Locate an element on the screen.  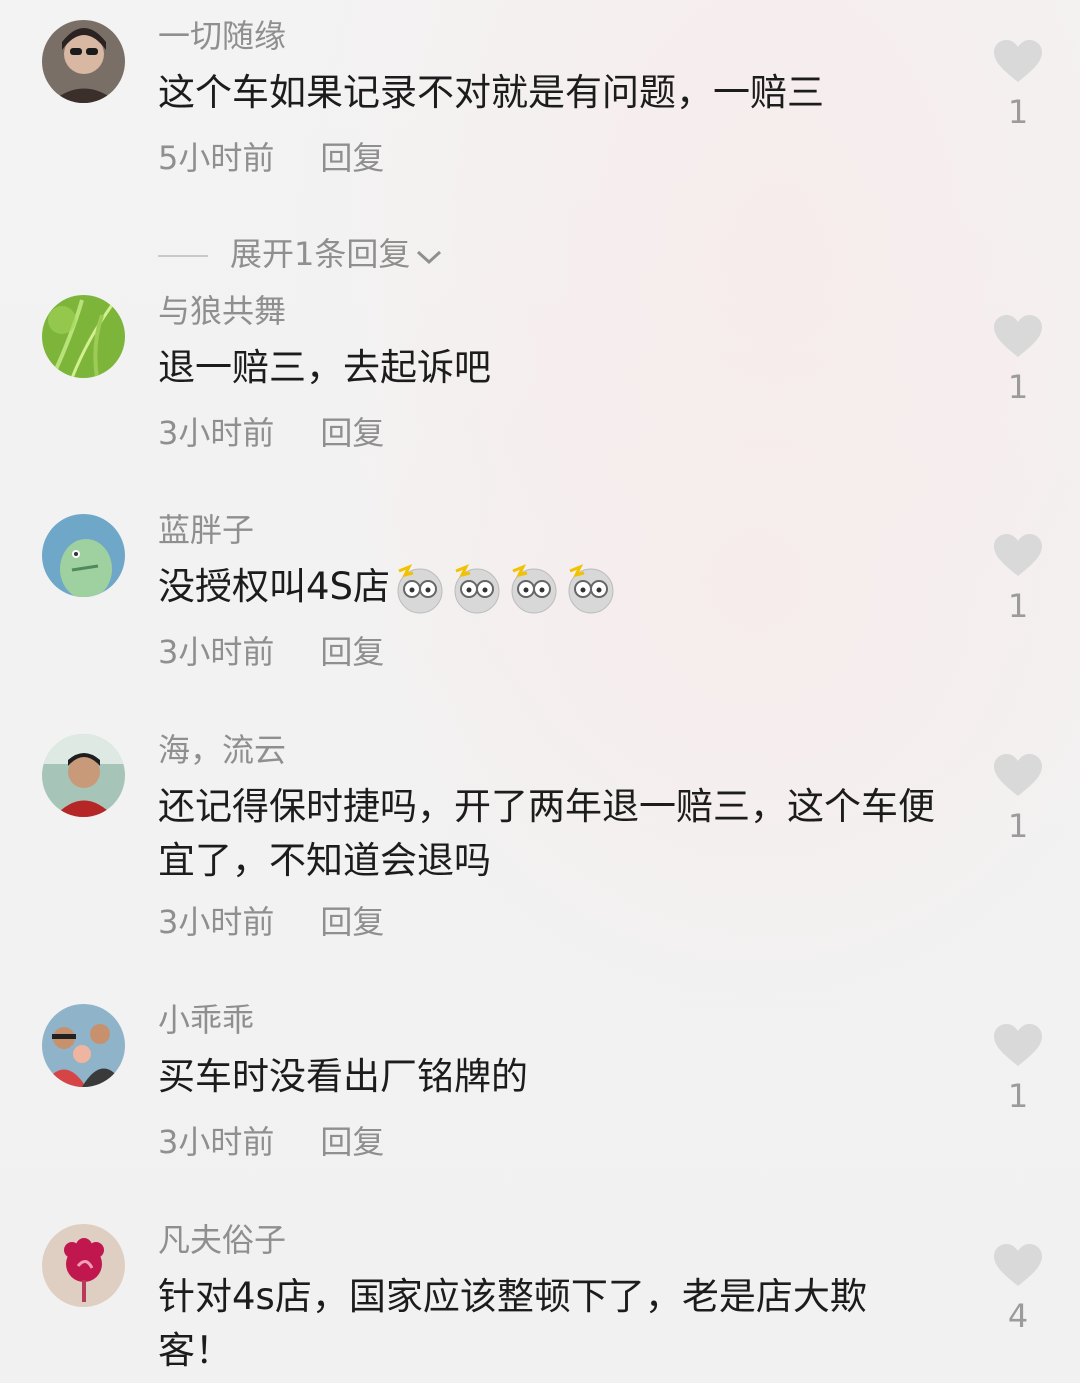
timestamp: 5小时前 is located at coordinates (216, 158).